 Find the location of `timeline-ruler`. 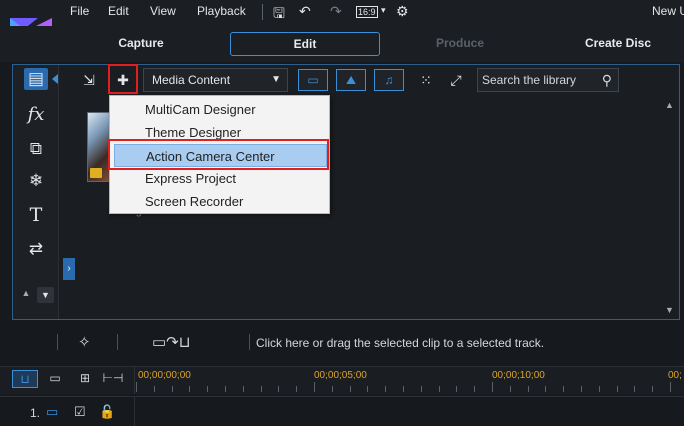

timeline-ruler is located at coordinates (409, 380).